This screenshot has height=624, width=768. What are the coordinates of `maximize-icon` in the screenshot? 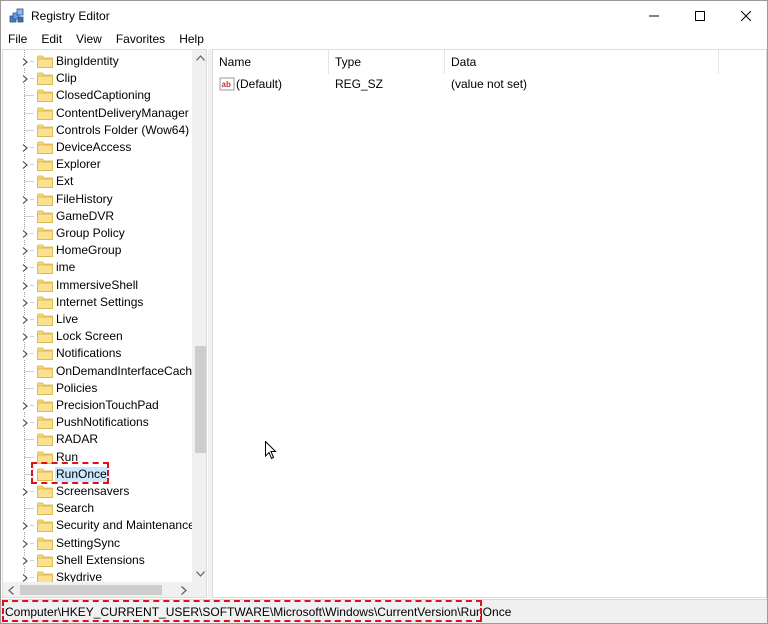 It's located at (700, 16).